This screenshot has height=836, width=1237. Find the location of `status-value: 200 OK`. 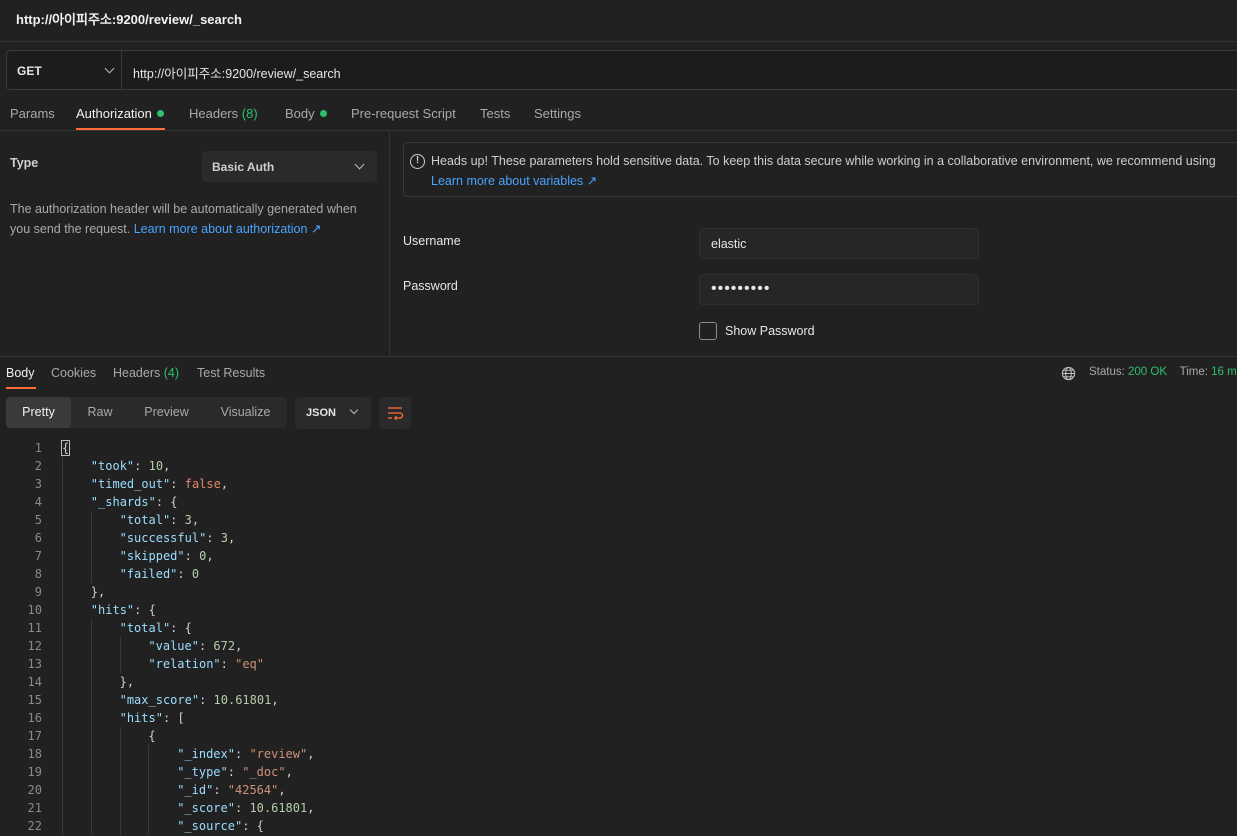

status-value: 200 OK is located at coordinates (1147, 372).